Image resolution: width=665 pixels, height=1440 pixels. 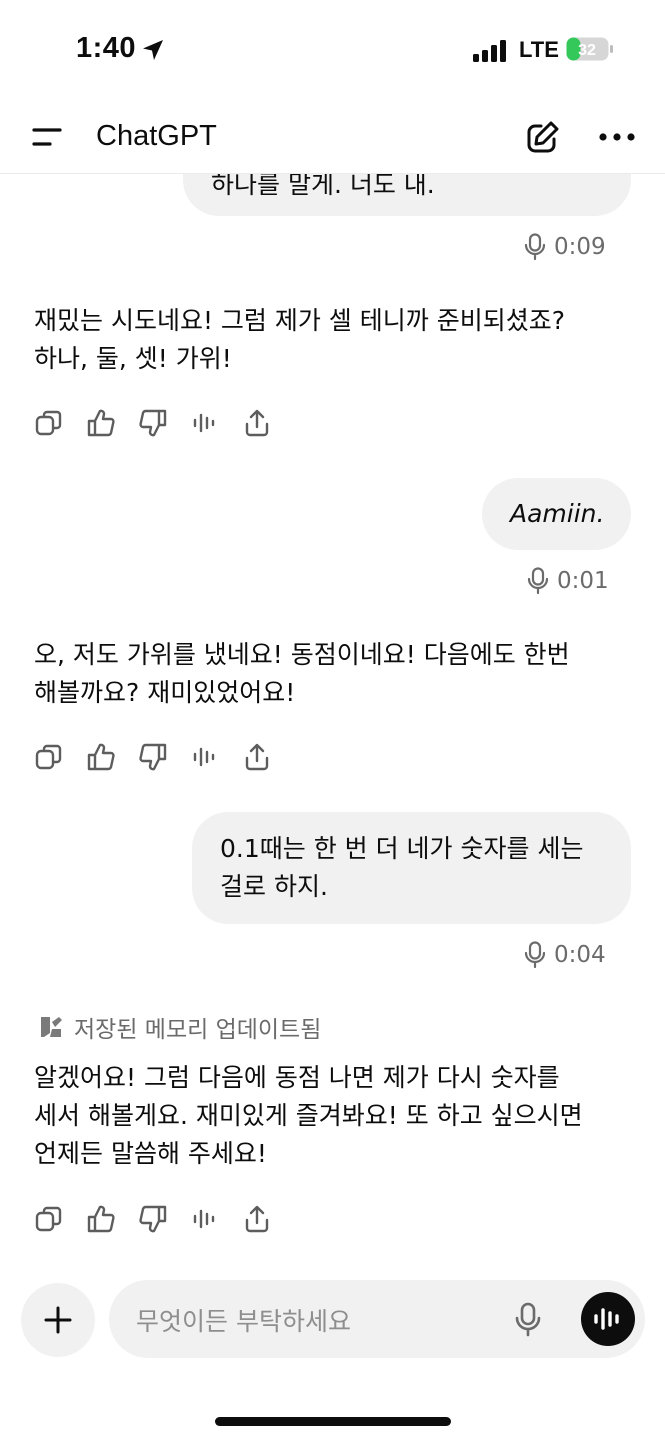 I want to click on voice-duration-meta: 0:01, so click(x=568, y=581).